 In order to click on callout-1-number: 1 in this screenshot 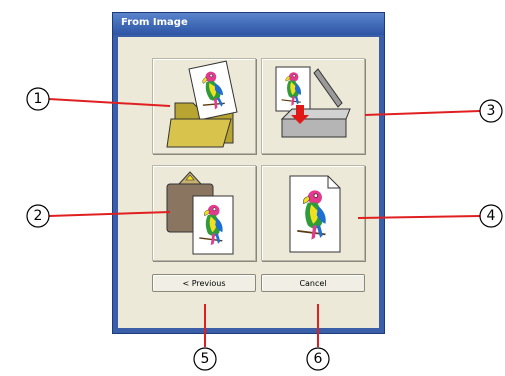, I will do `click(38, 99)`.